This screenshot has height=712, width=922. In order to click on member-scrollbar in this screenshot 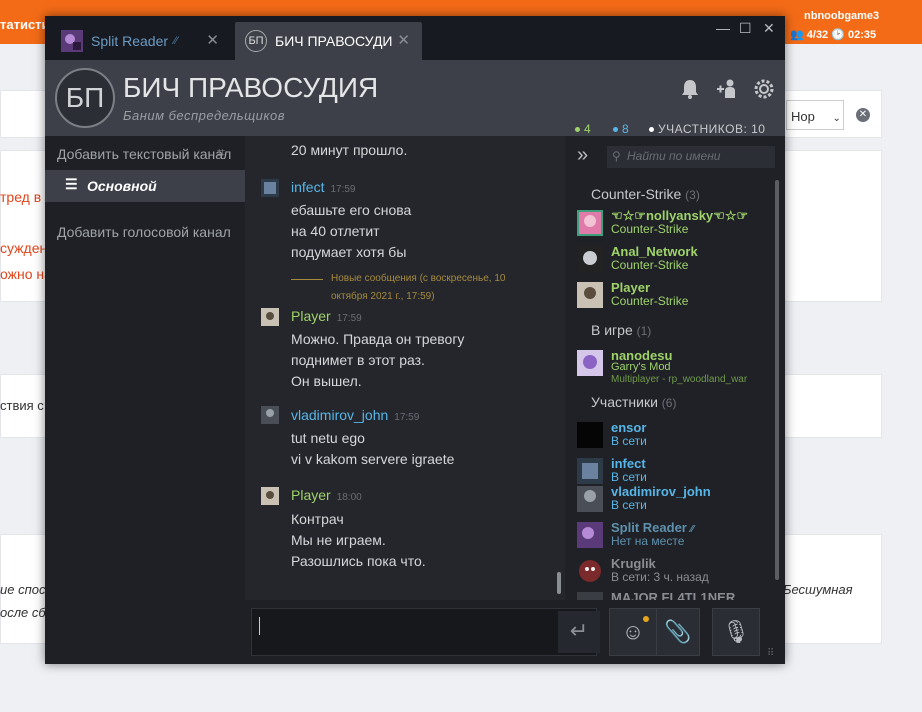, I will do `click(777, 380)`.